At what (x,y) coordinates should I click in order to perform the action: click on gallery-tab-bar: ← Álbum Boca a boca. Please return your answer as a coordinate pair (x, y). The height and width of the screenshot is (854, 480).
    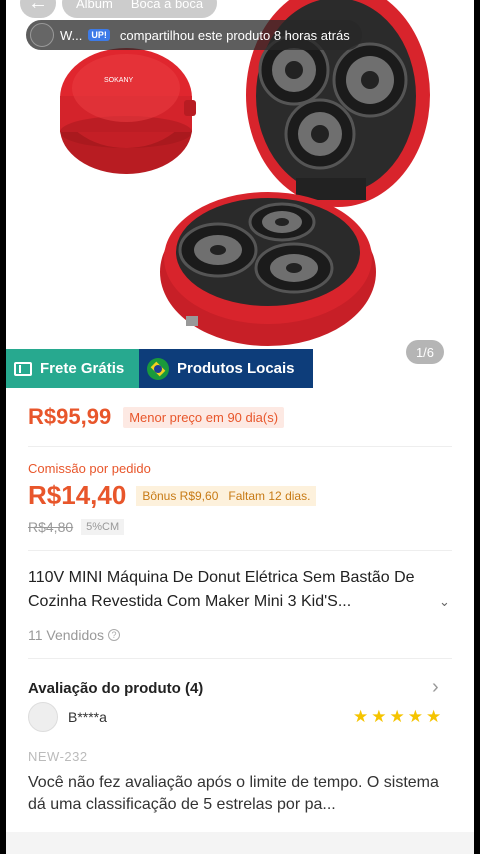
    Looking at the image, I should click on (112, 9).